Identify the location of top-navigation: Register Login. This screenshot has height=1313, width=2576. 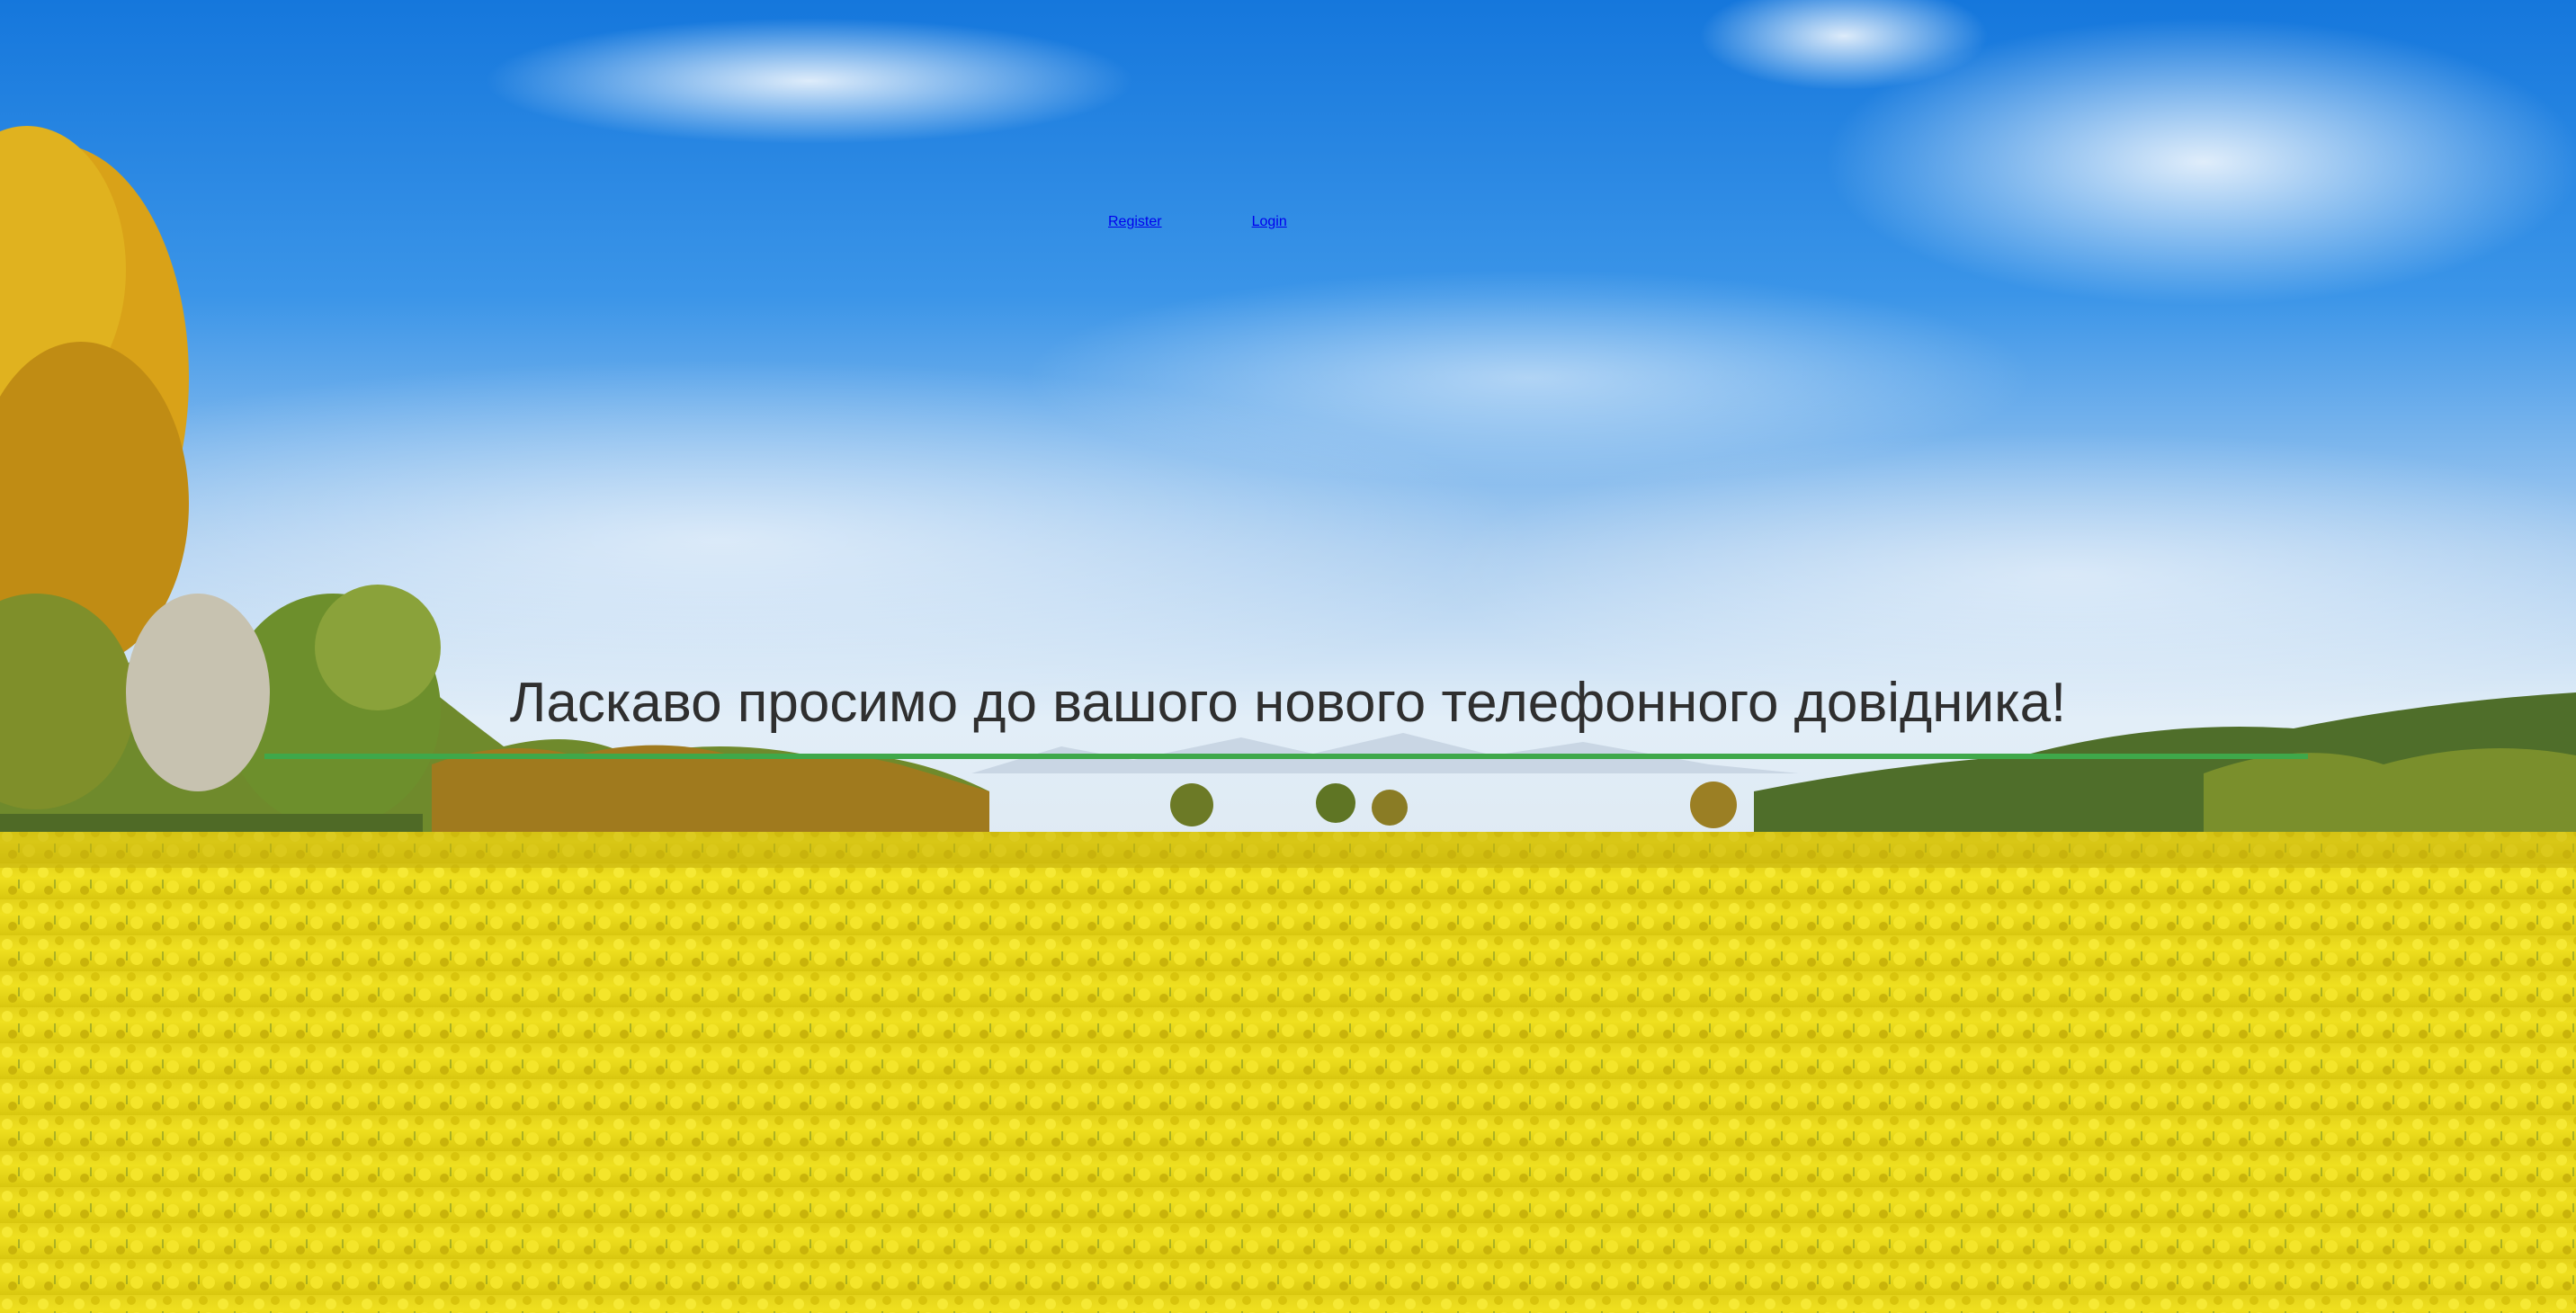
(1197, 222).